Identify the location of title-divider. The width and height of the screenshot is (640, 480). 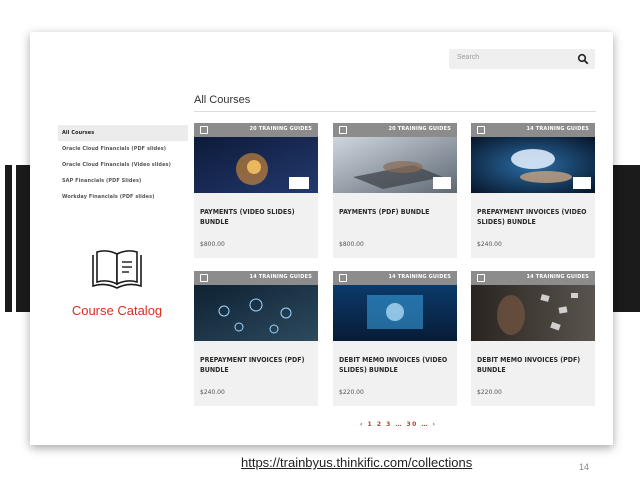
(395, 111).